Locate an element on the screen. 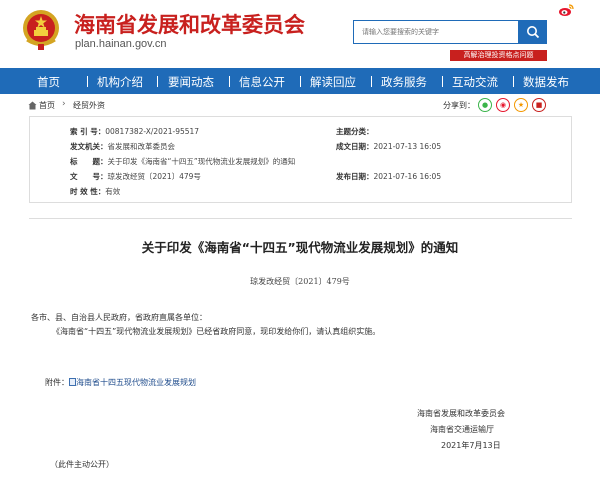  main-nav: 首页 机构介绍 要闻动态 信息公开 解读回应 政务服务 互动交流 数据发布 is located at coordinates (300, 81).